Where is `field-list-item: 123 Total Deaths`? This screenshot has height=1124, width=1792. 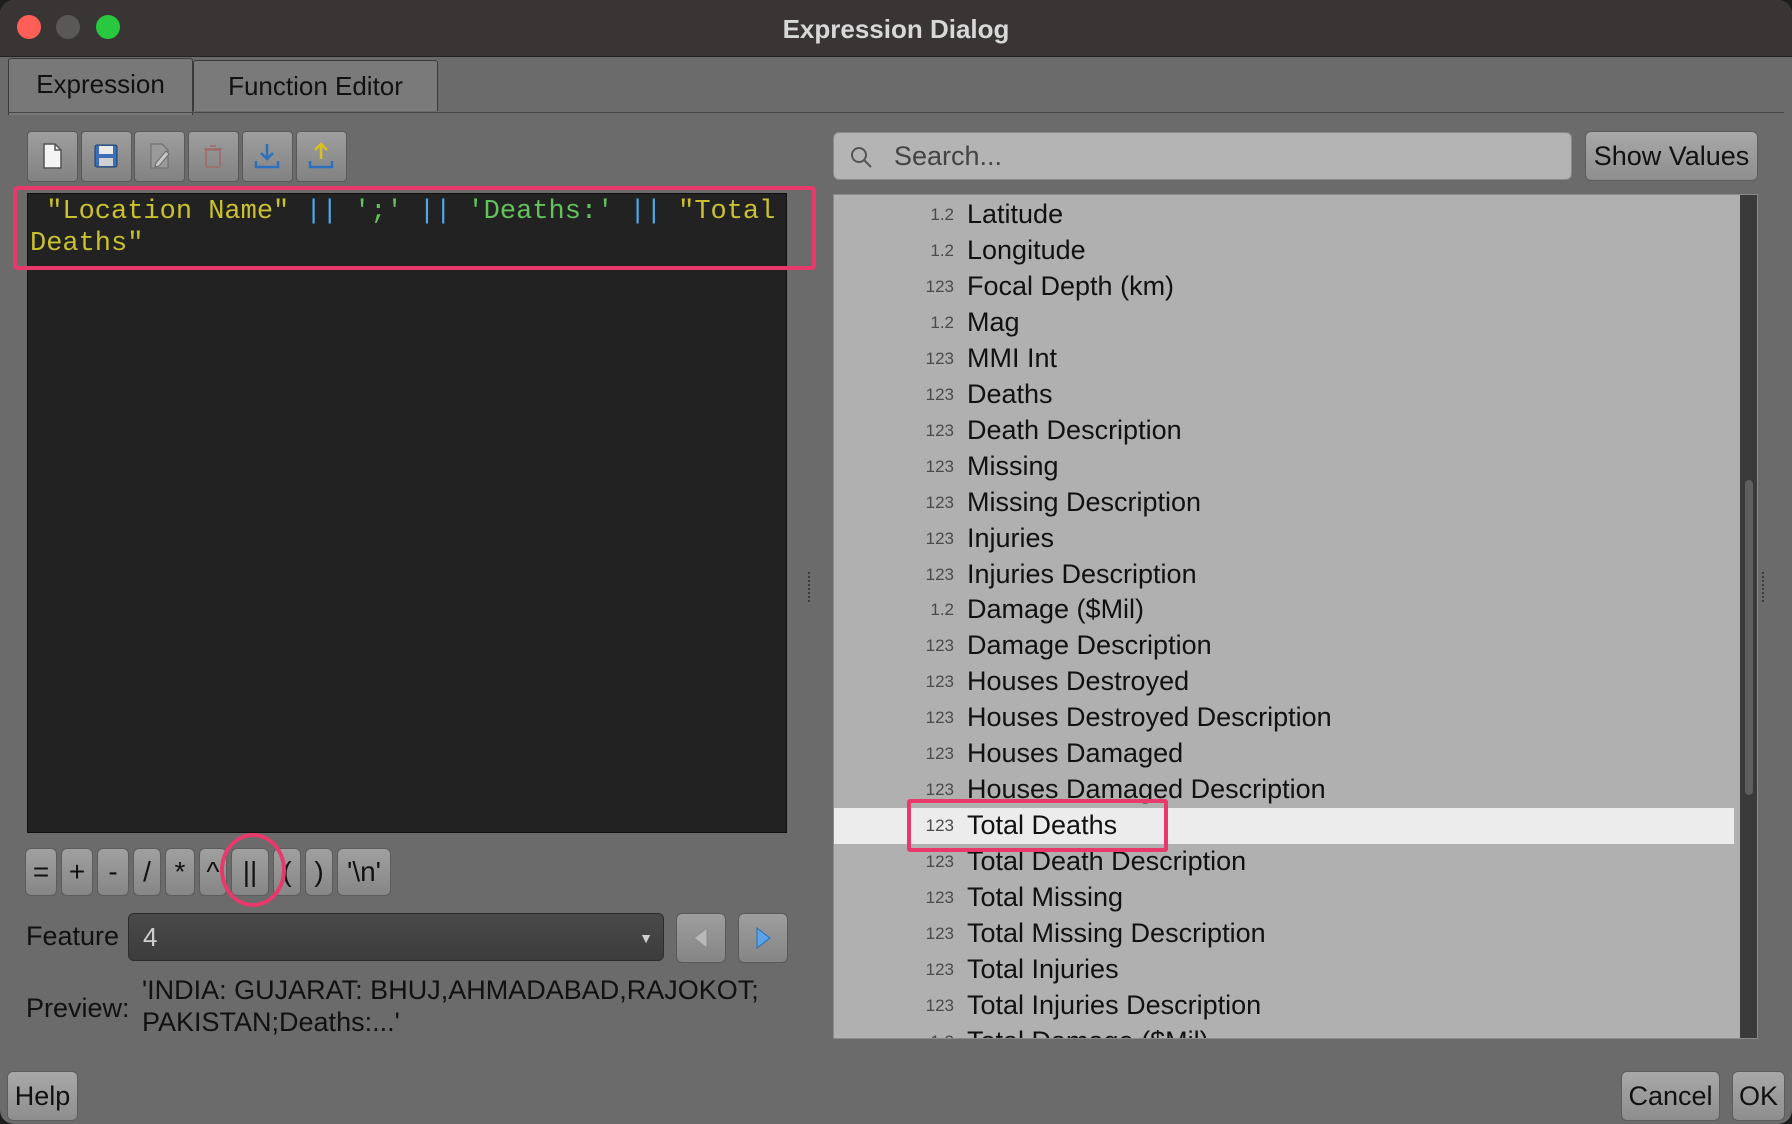
field-list-item: 123 Total Deaths is located at coordinates (1284, 826).